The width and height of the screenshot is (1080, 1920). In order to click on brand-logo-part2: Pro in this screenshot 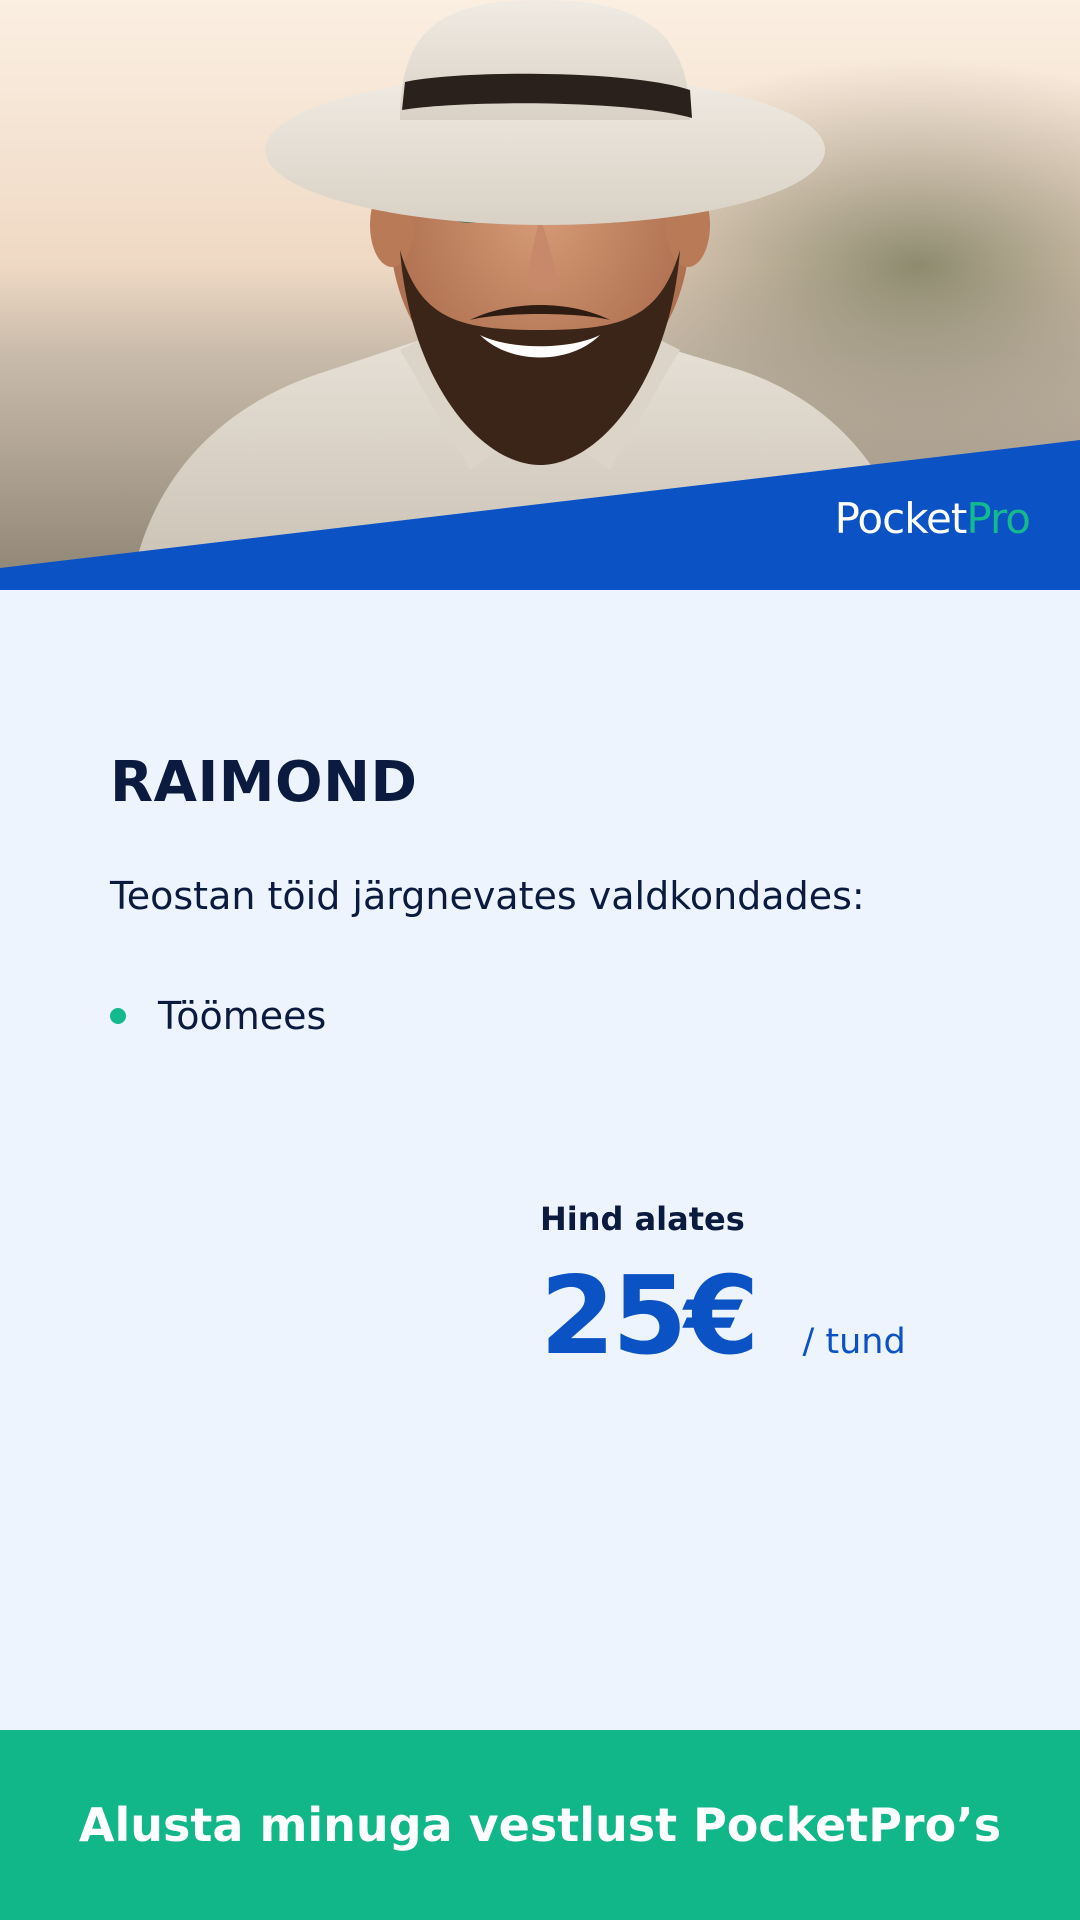, I will do `click(998, 518)`.